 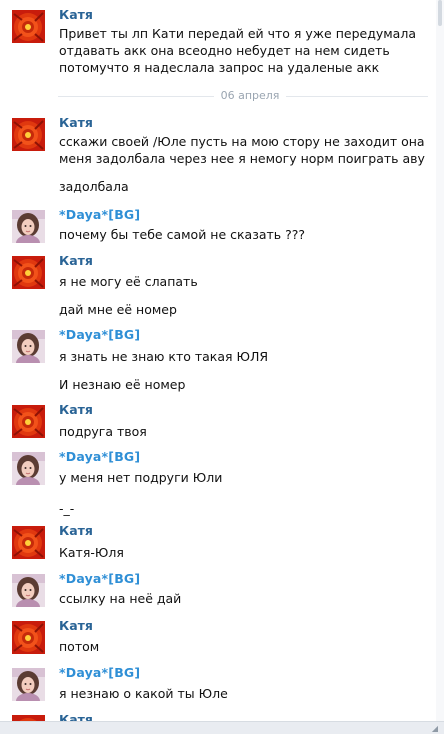 What do you see at coordinates (103, 431) in the screenshot?
I see `message-text: подруга твоя` at bounding box center [103, 431].